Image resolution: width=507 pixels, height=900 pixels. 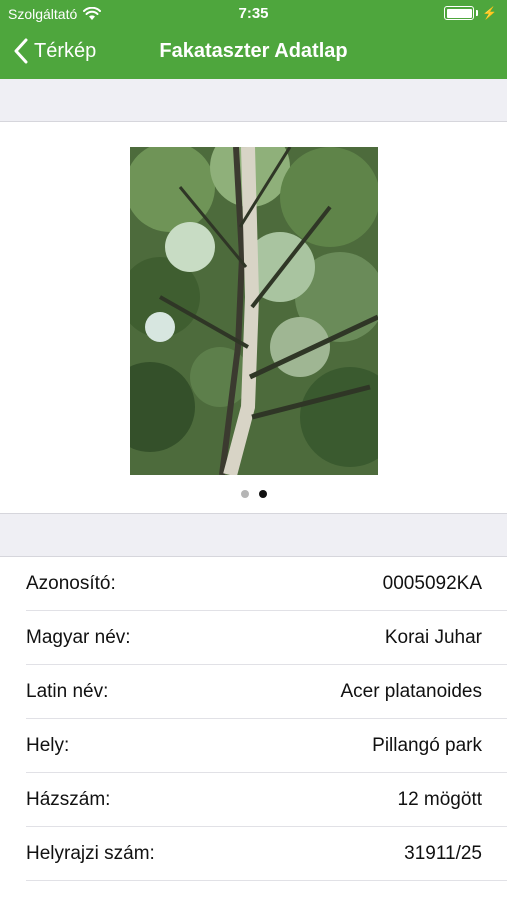 What do you see at coordinates (411, 691) in the screenshot?
I see `detail-value: Acer platanoides` at bounding box center [411, 691].